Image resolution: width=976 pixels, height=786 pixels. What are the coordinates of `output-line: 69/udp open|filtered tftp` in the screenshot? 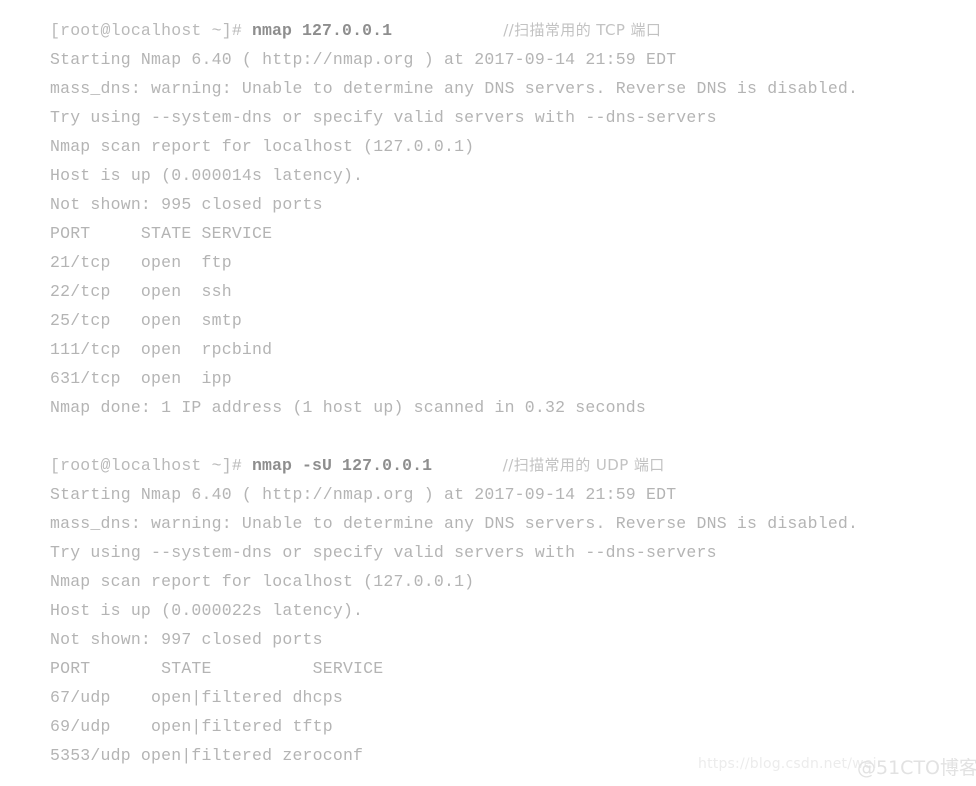 It's located at (191, 726).